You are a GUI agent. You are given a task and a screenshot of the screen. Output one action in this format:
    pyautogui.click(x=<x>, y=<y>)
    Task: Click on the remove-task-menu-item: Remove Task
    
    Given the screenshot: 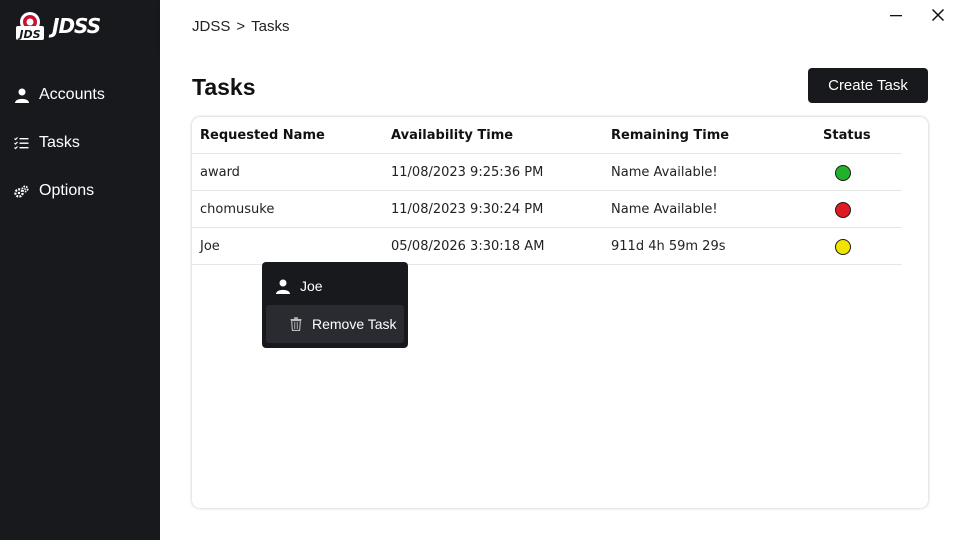 What is the action you would take?
    pyautogui.click(x=335, y=324)
    